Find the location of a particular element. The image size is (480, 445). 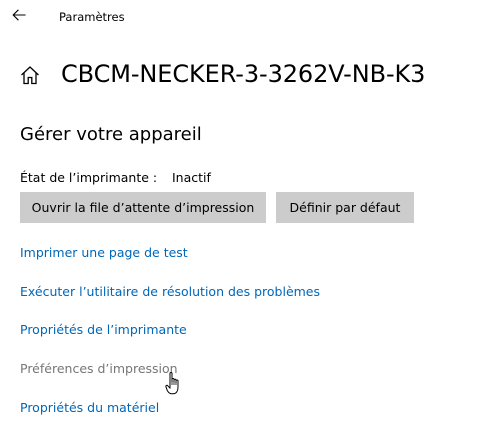

page-title: CBCM-NECKER-3-3262V-NB-K3 is located at coordinates (243, 74).